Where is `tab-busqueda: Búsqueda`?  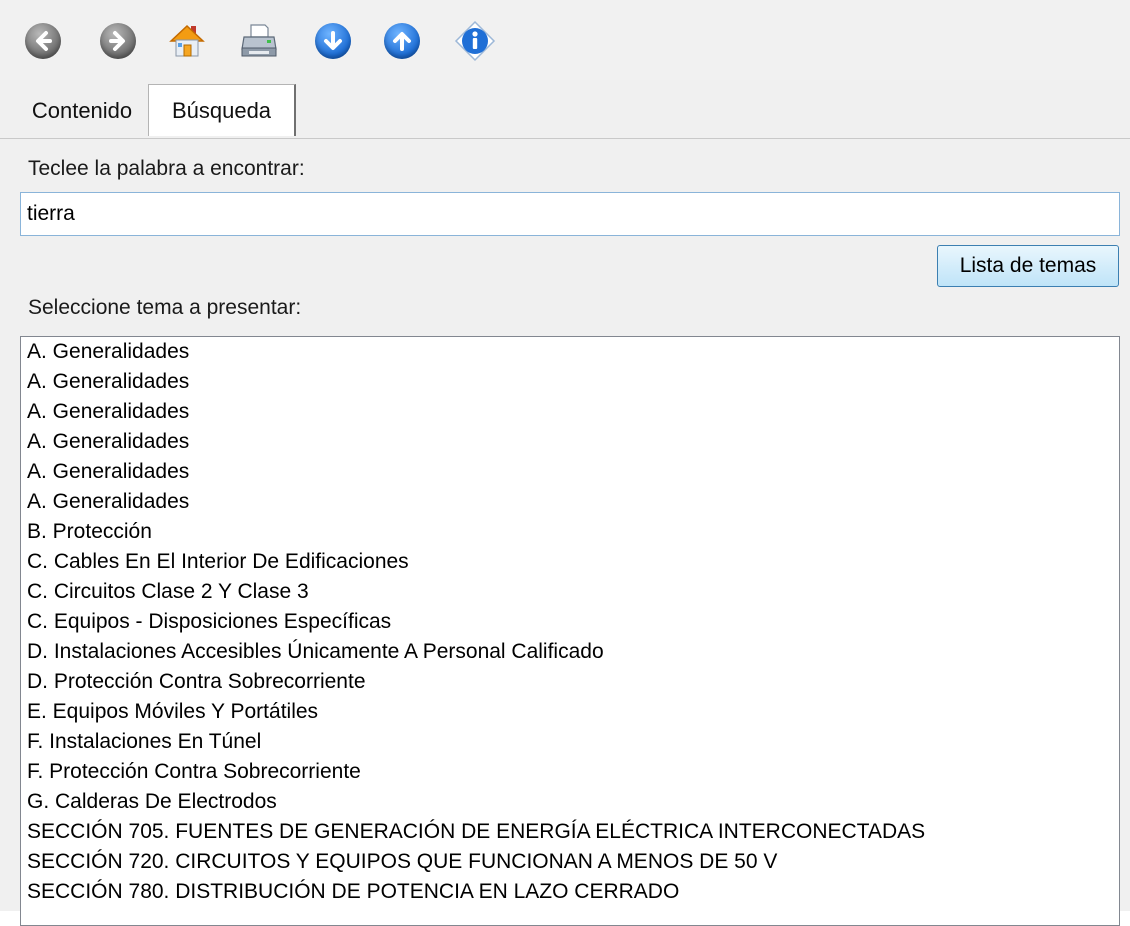 tab-busqueda: Búsqueda is located at coordinates (222, 110).